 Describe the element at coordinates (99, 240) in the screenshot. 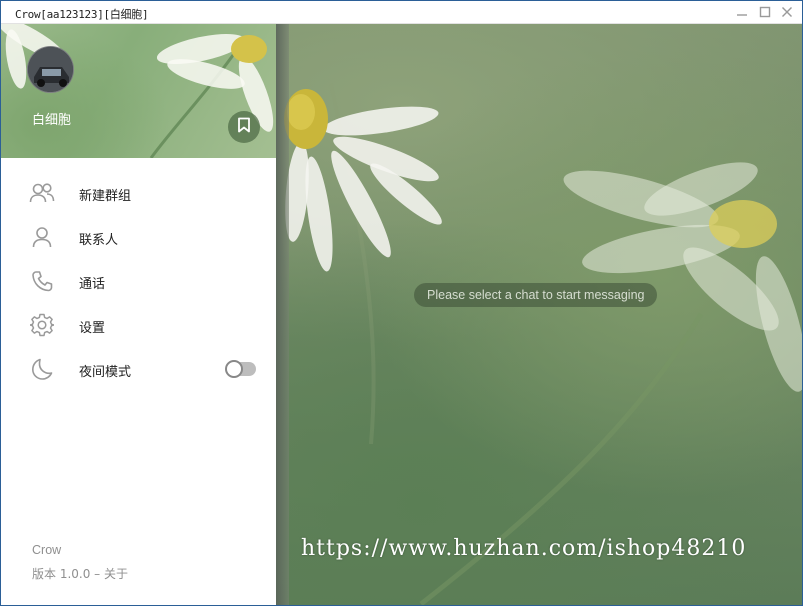

I see `menu-item-label: 联系人` at that location.